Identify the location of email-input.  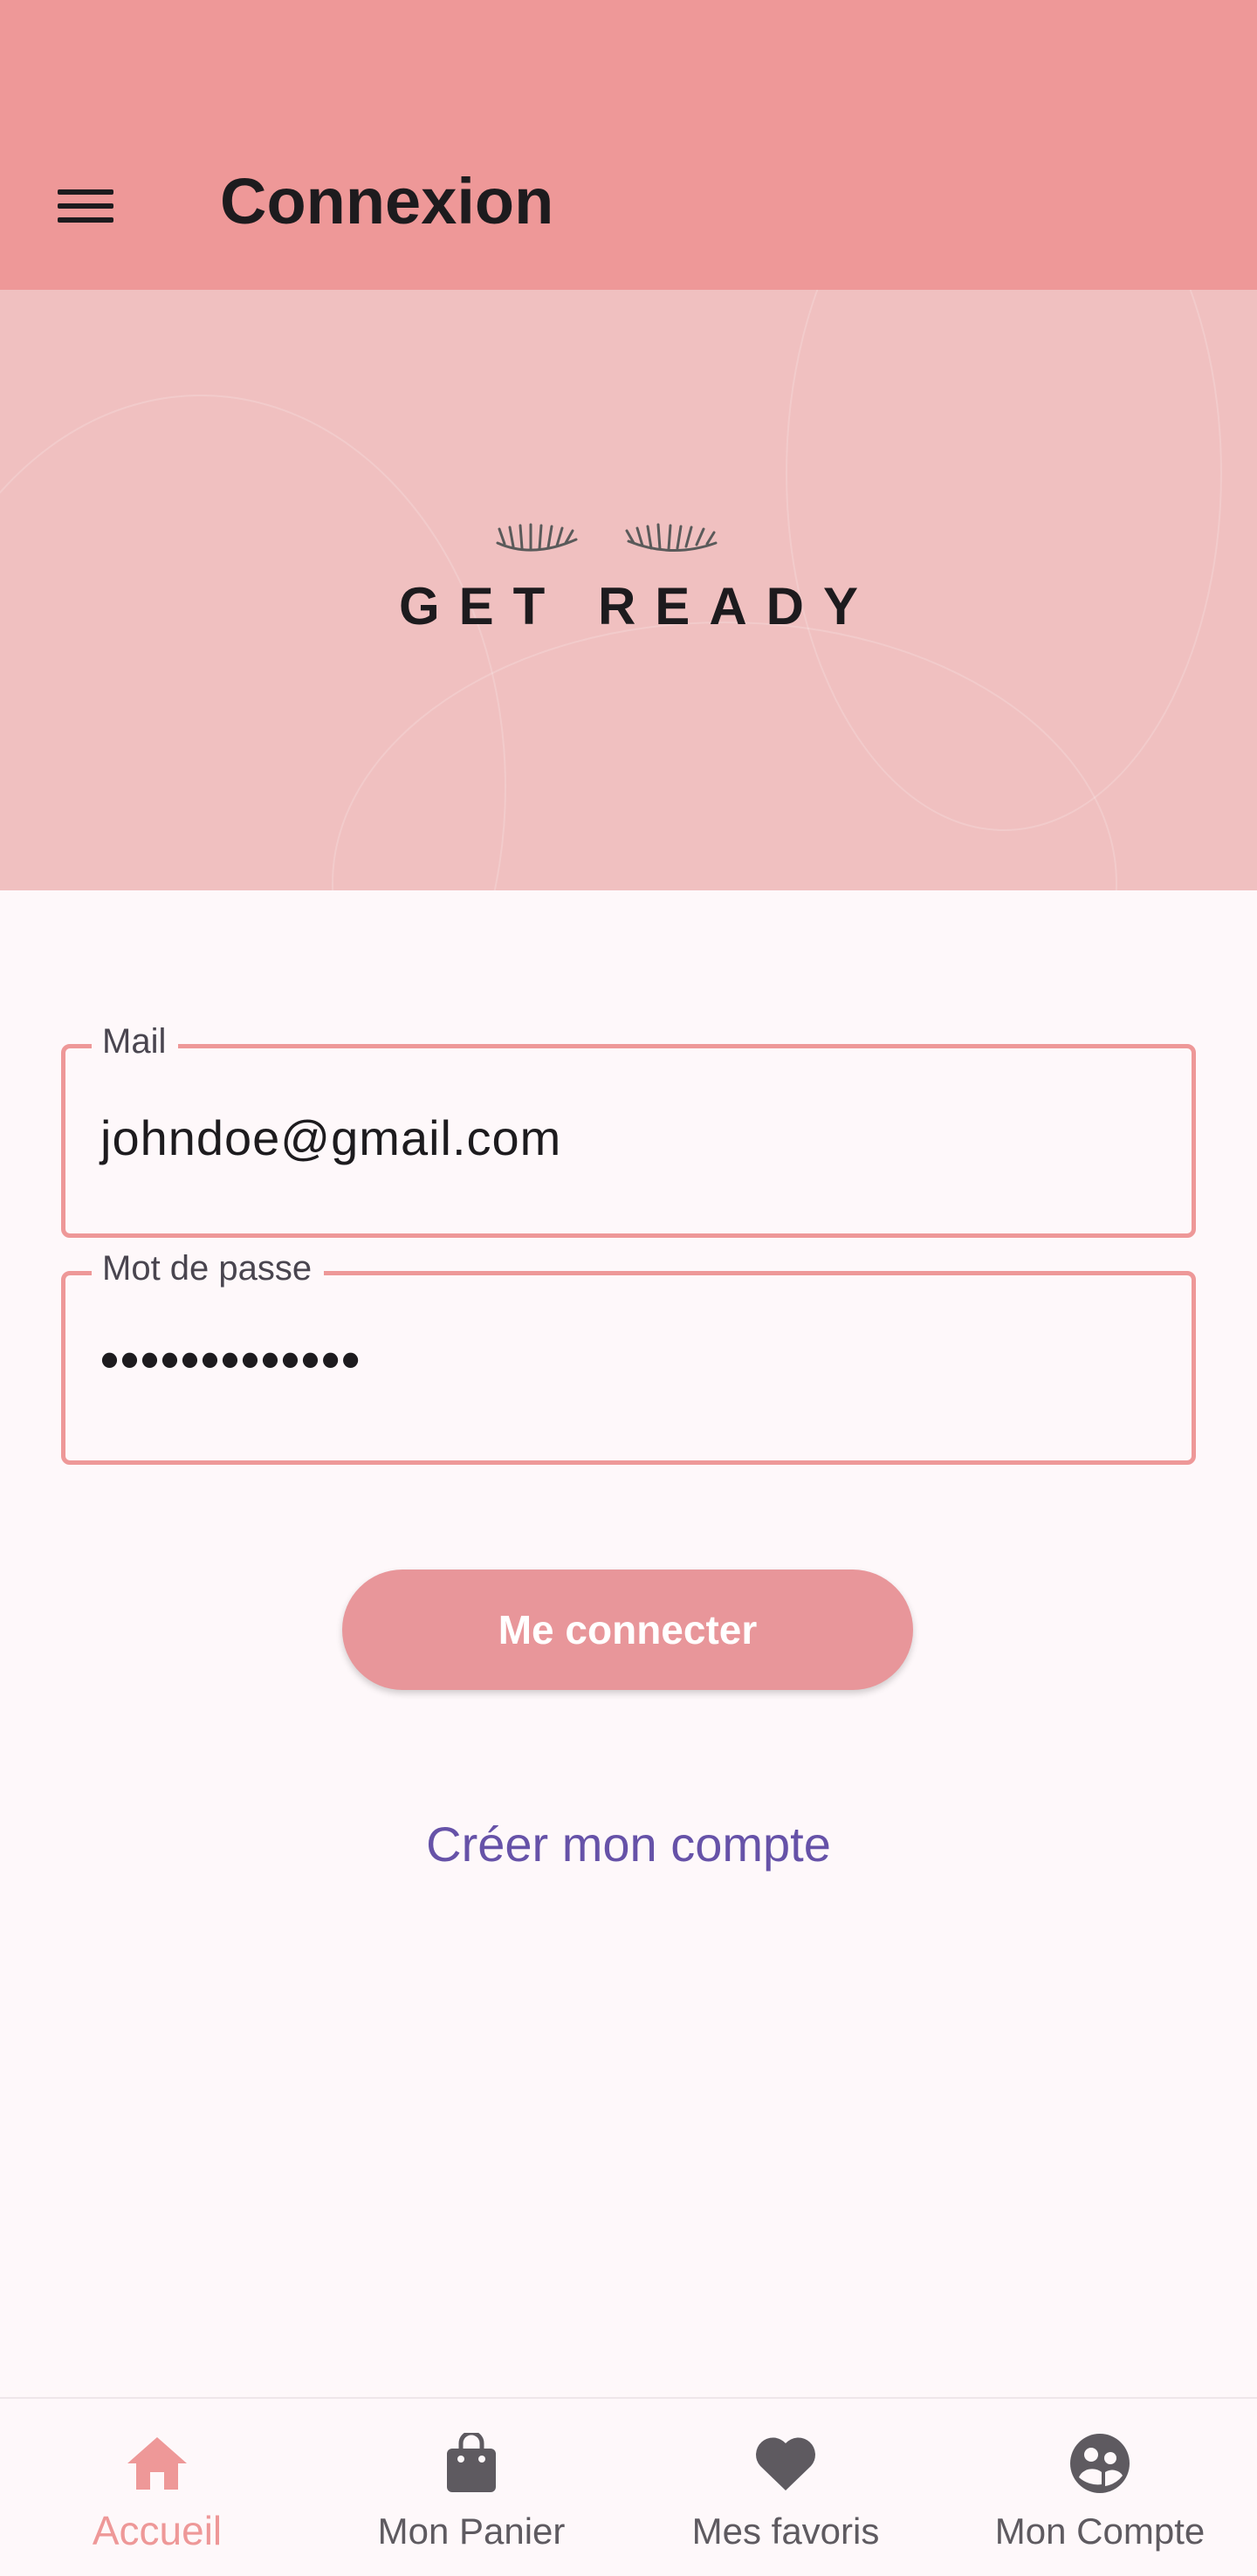
(628, 1140).